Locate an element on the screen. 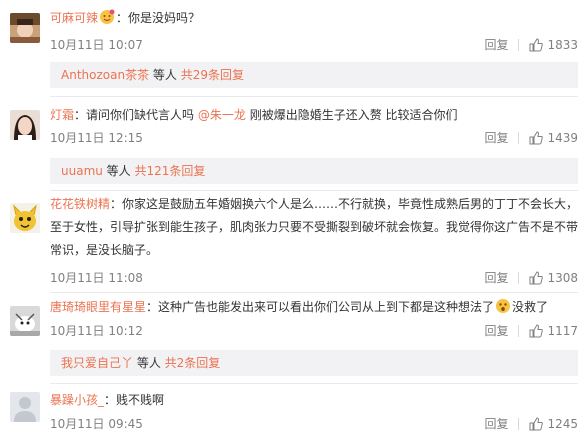 The image size is (588, 439). view-replies-link: 共121条回复 is located at coordinates (170, 171).